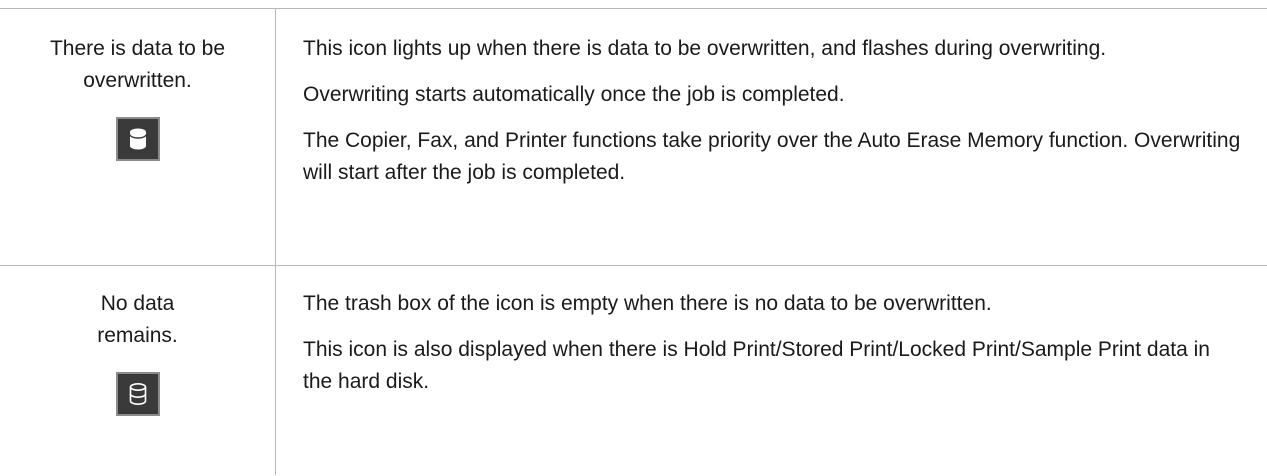  Describe the element at coordinates (137, 319) in the screenshot. I see `status-label: No data remains.` at that location.